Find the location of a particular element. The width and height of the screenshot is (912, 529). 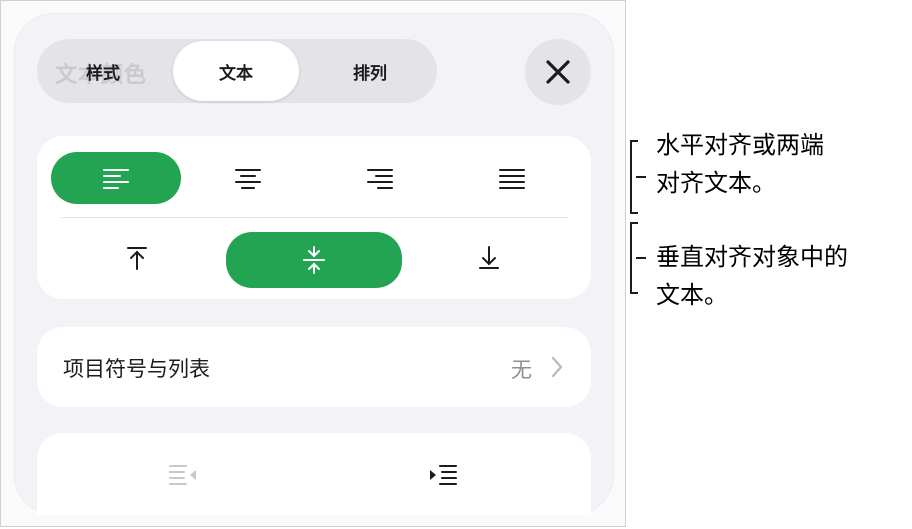

align-right-icon is located at coordinates (380, 179).